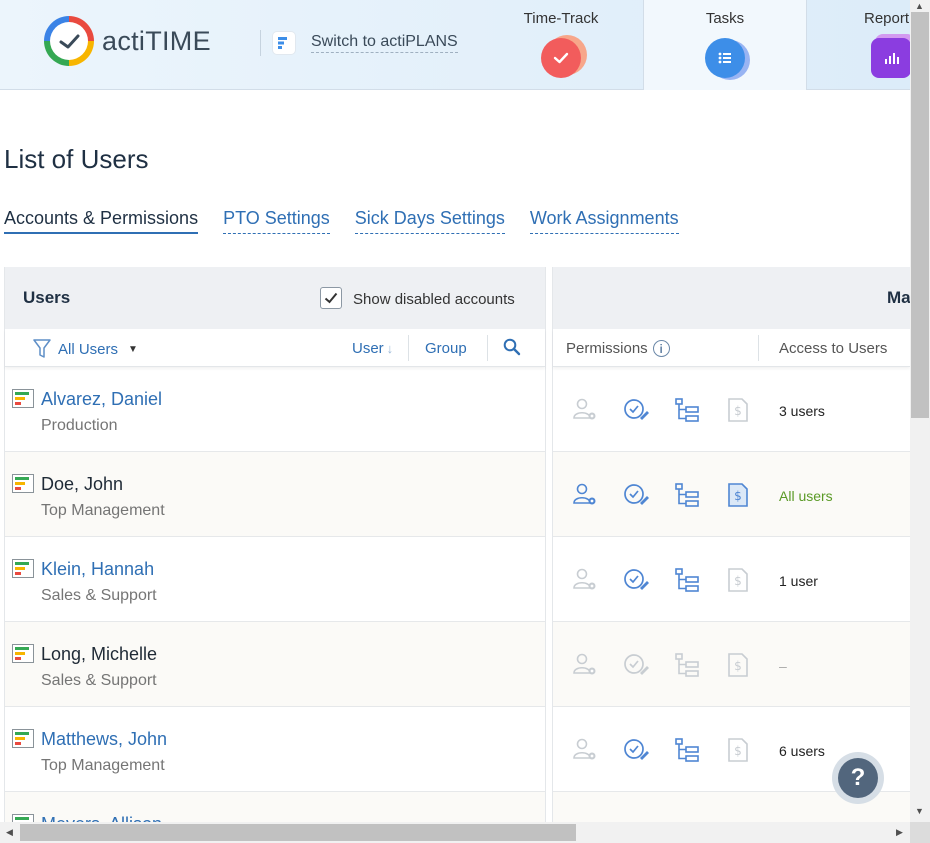 This screenshot has width=930, height=843. Describe the element at coordinates (133, 349) in the screenshot. I see `chevron-down-icon: ▼` at that location.